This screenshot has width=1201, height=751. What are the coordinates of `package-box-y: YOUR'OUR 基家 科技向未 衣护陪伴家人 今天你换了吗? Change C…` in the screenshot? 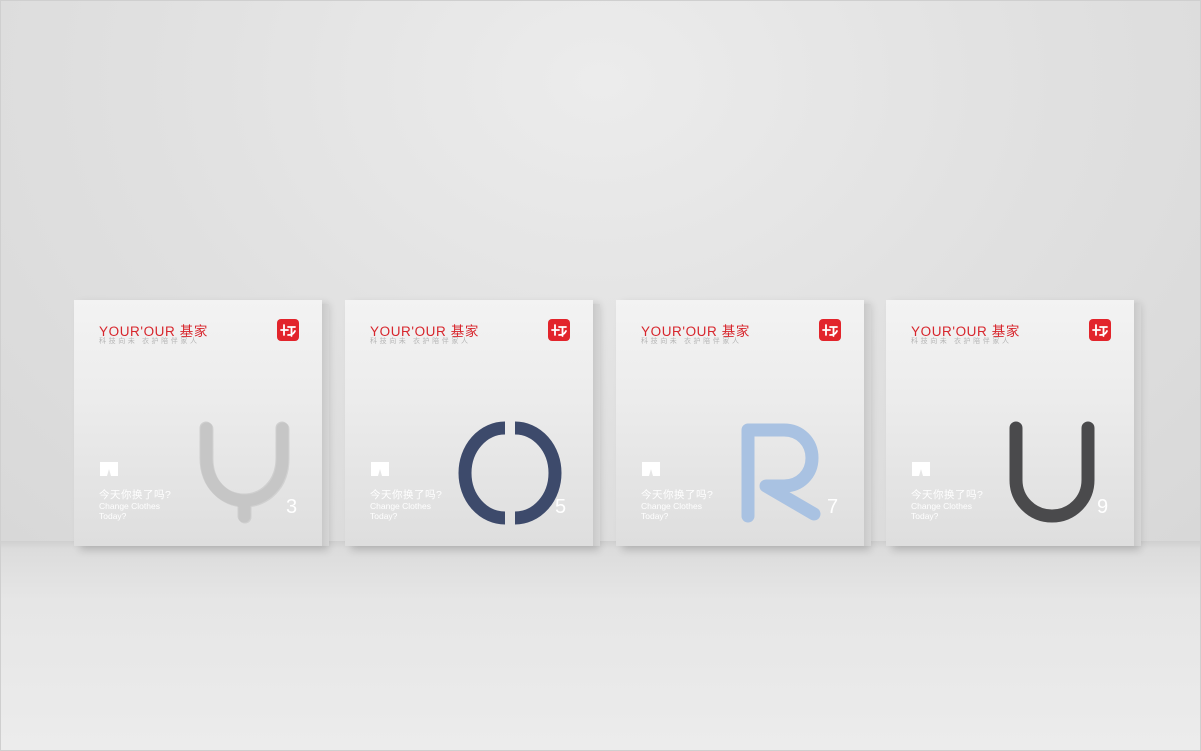 It's located at (201, 423).